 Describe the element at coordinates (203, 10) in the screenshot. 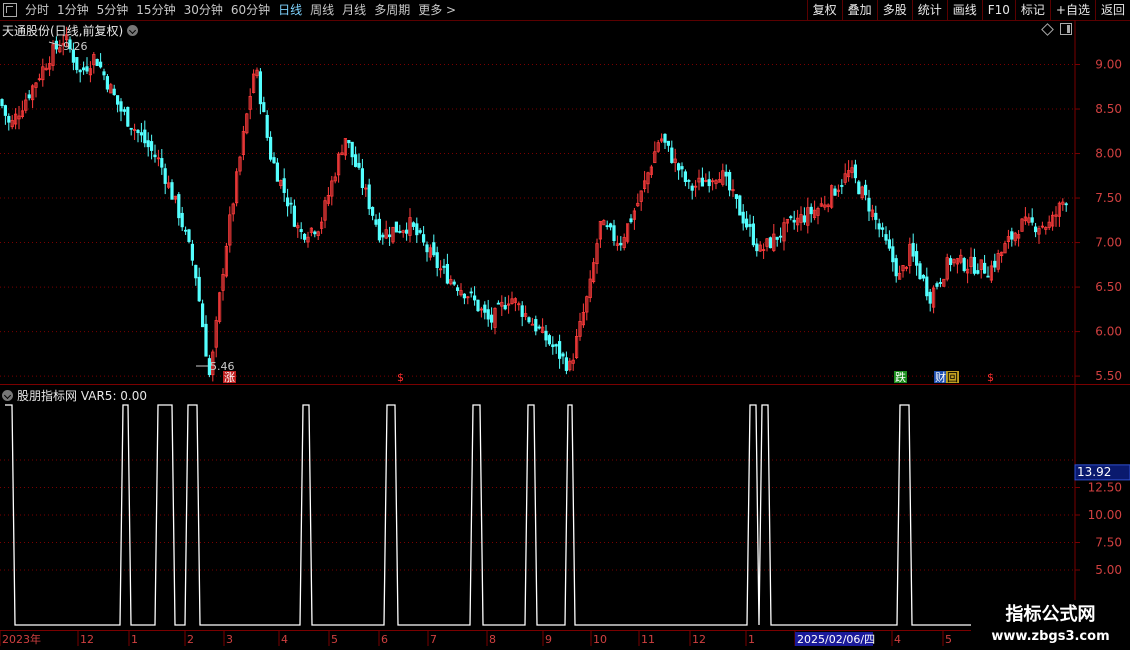

I see `period-tab-4: 30分钟` at that location.